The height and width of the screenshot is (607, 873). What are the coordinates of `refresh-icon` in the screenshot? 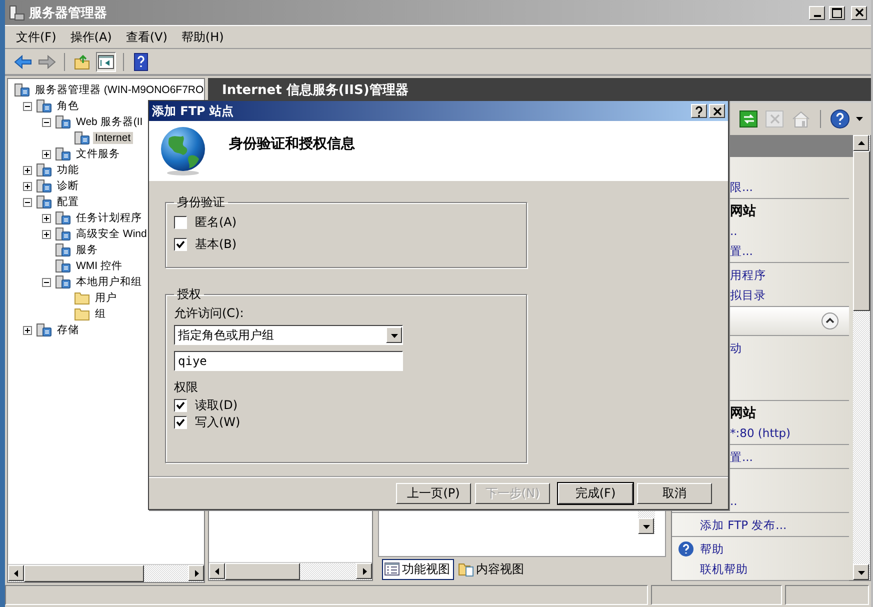 It's located at (749, 119).